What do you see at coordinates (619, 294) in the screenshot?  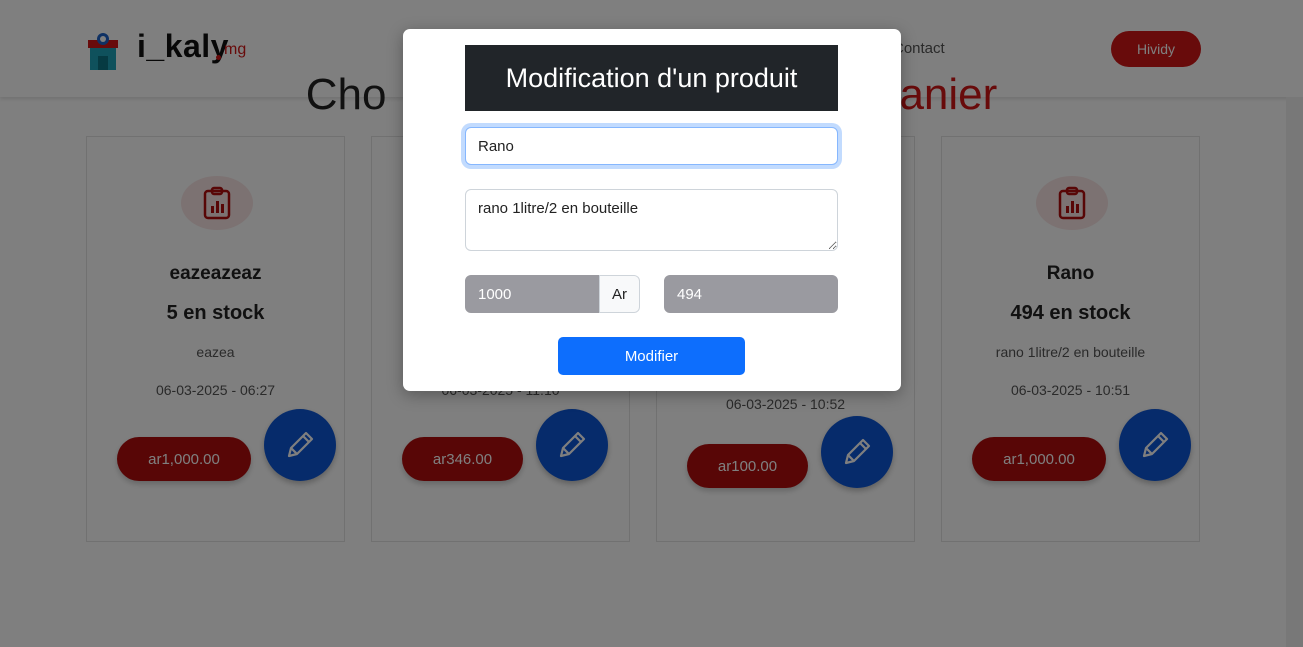 I see `currency-addon: Ar` at bounding box center [619, 294].